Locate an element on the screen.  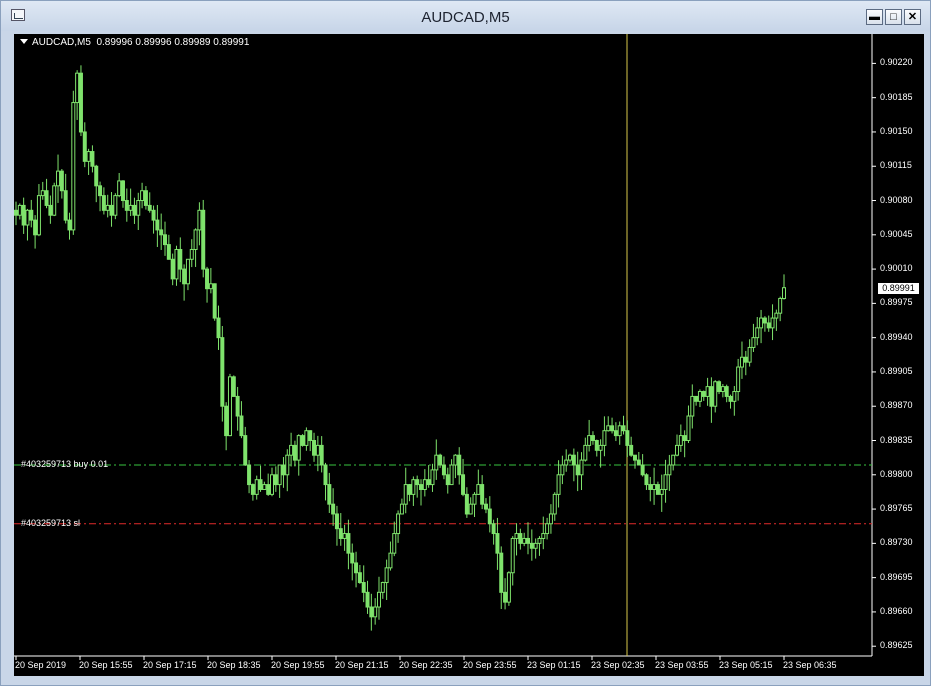
price-tick-label: 0.89835 is located at coordinates (896, 439).